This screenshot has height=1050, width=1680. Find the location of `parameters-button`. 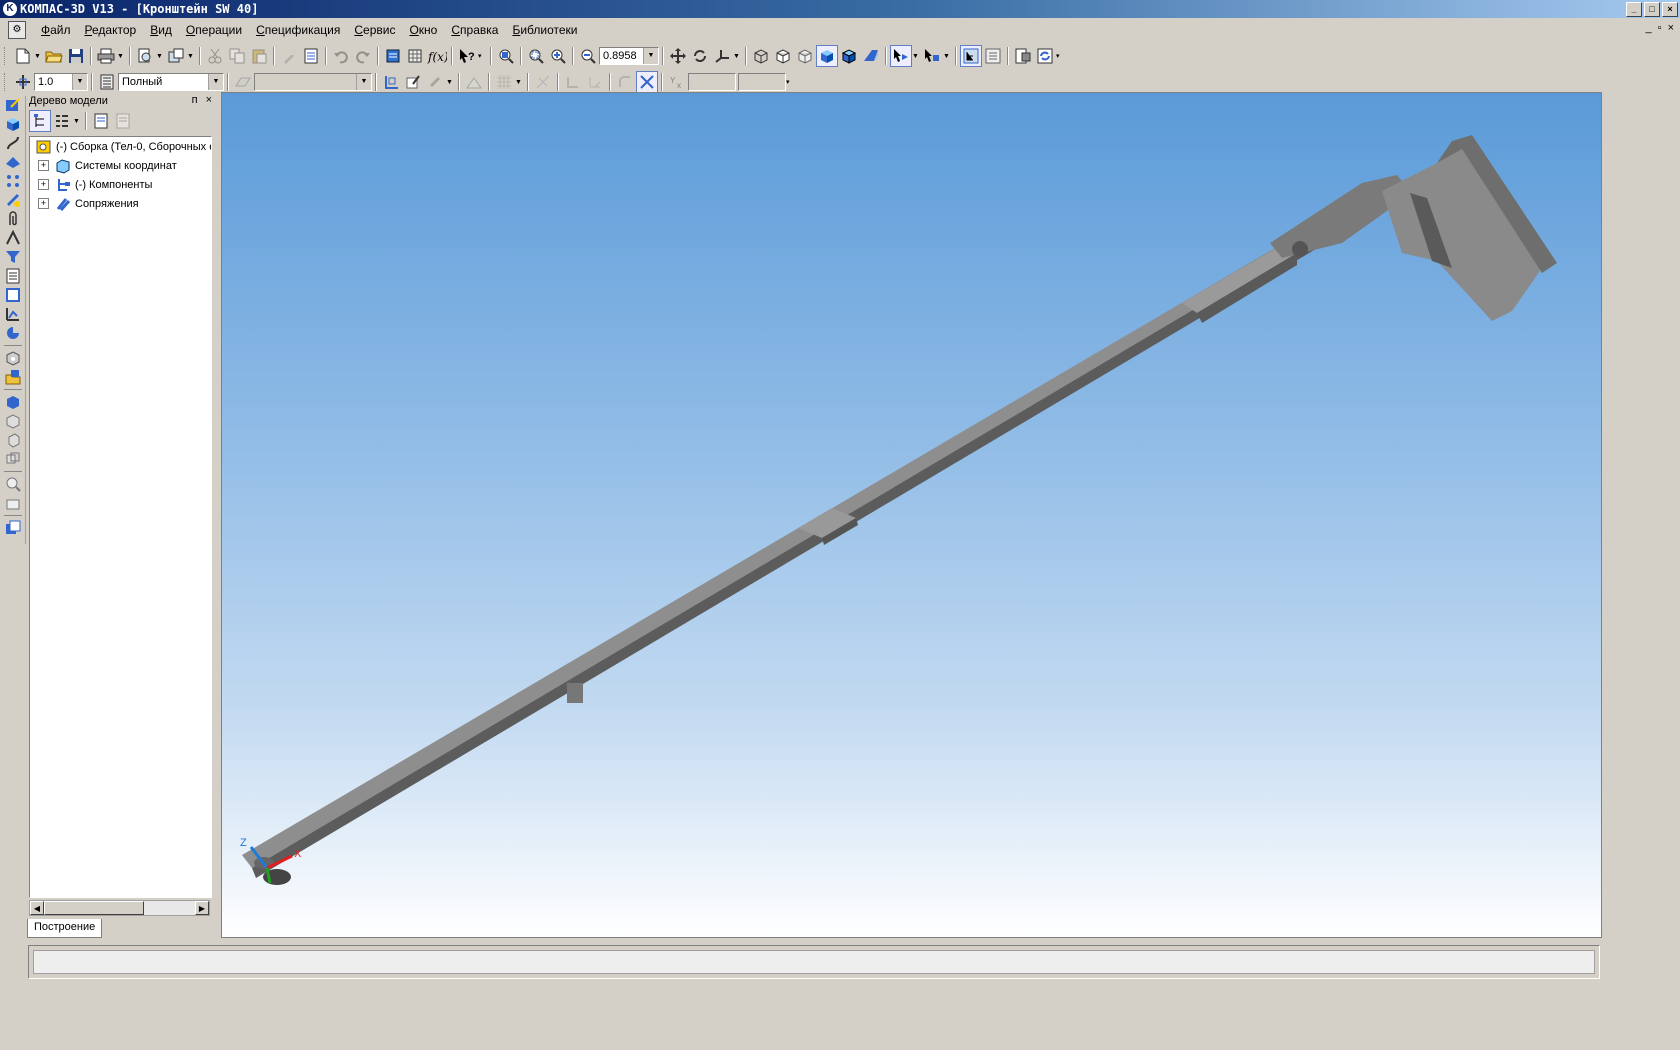

parameters-button is located at coordinates (993, 56).